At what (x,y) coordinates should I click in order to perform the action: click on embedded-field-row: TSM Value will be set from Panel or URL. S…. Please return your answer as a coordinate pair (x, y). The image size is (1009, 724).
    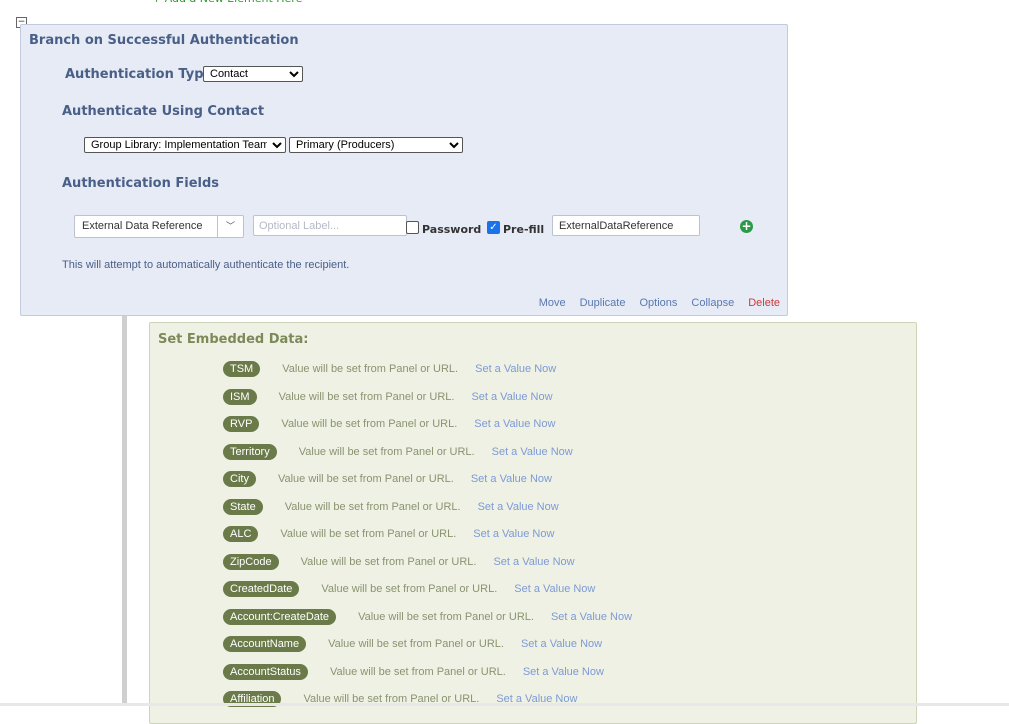
    Looking at the image, I should click on (389, 369).